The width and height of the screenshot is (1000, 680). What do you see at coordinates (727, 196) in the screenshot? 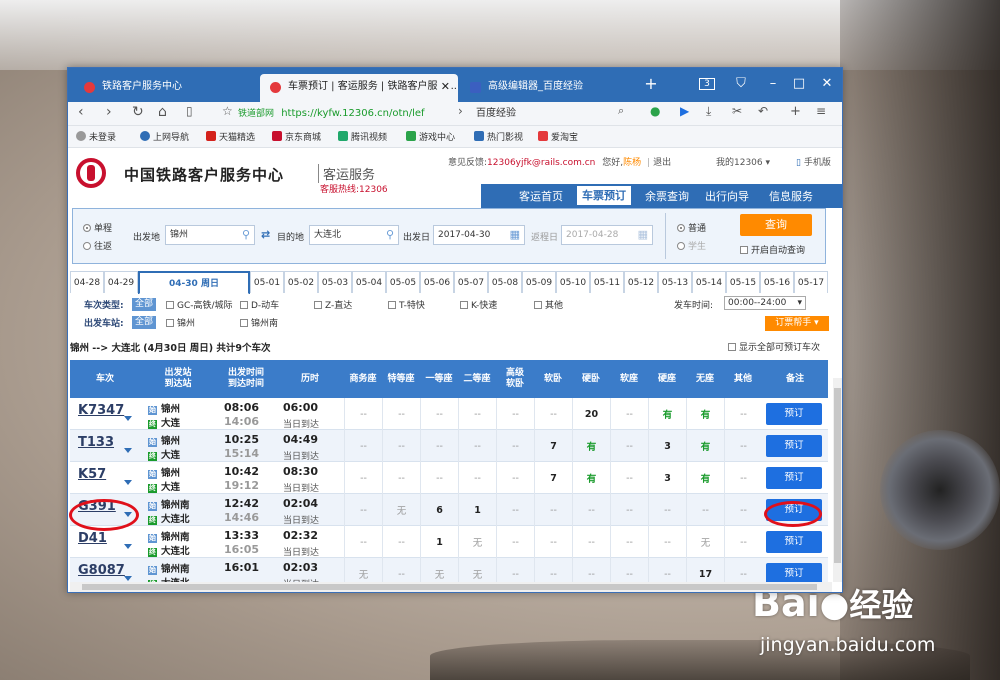
I see `nav-guide: 出行向导` at bounding box center [727, 196].